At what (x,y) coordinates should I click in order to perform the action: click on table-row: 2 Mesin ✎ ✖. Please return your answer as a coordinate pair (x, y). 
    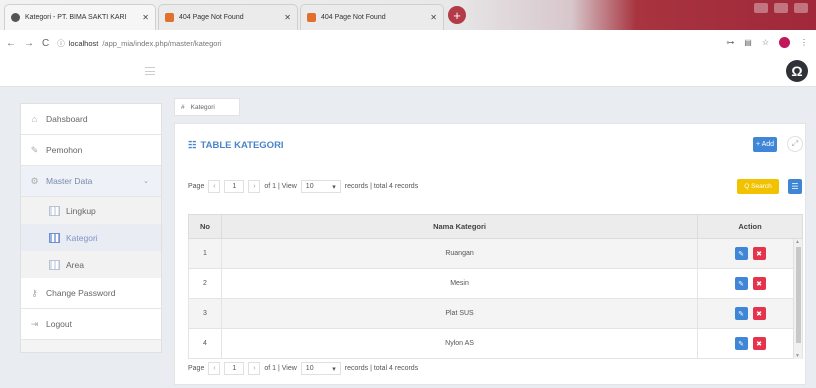
    Looking at the image, I should click on (495, 283).